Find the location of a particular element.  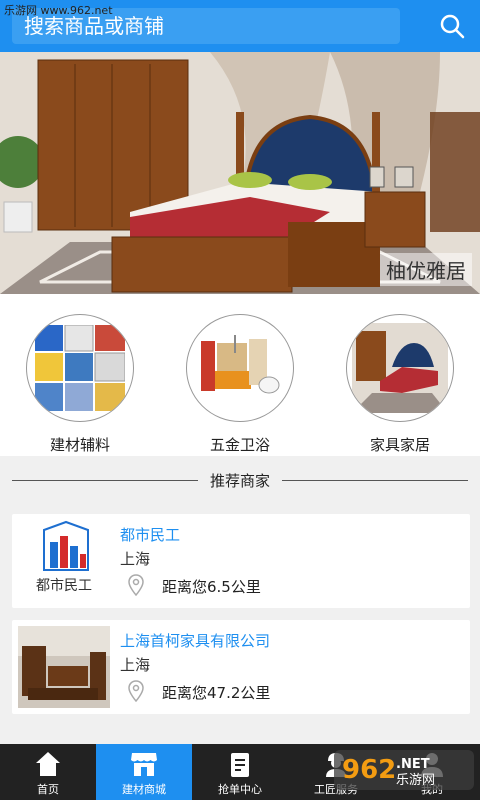

category-building-materials: 建材辅料 is located at coordinates (80, 385).